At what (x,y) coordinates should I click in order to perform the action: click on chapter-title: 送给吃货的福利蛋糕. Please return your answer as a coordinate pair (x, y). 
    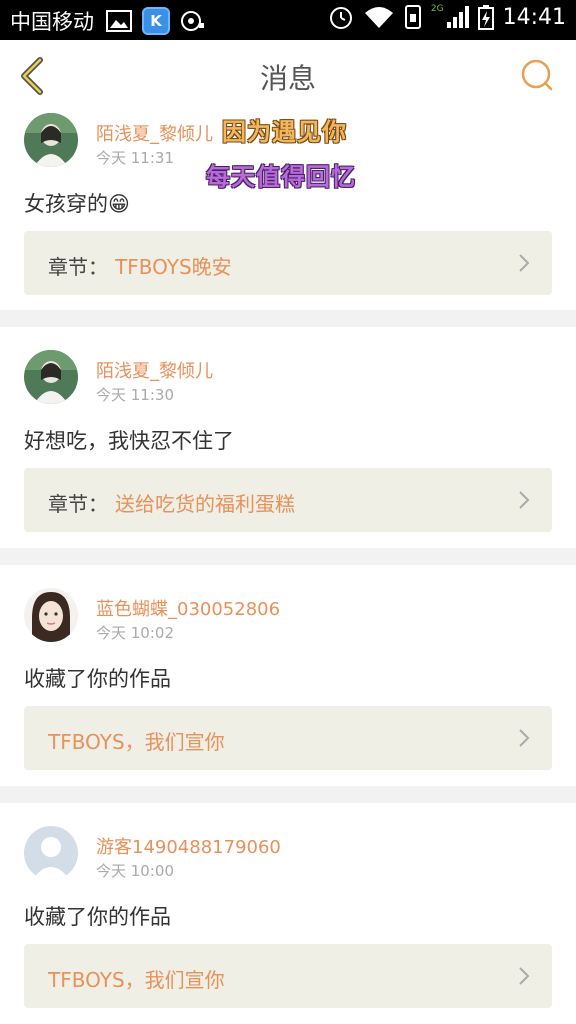
    Looking at the image, I should click on (205, 504).